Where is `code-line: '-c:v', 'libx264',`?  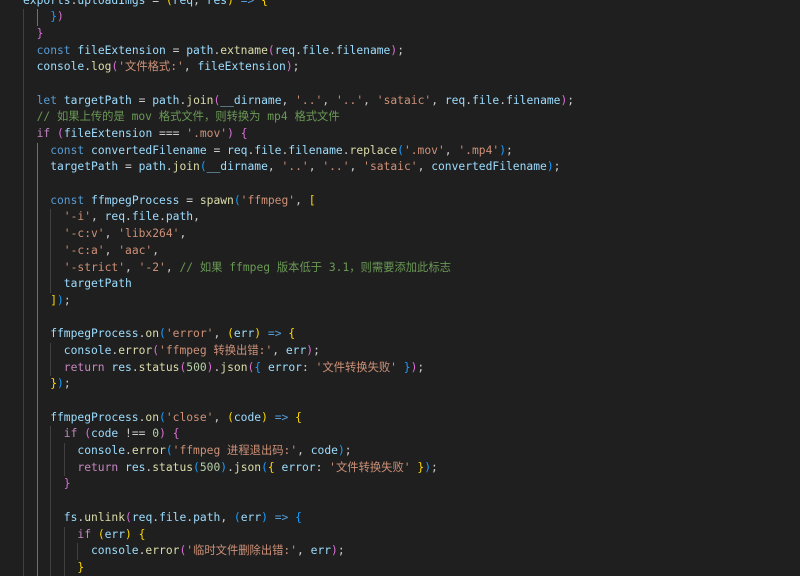 code-line: '-c:v', 'libx264', is located at coordinates (400, 234).